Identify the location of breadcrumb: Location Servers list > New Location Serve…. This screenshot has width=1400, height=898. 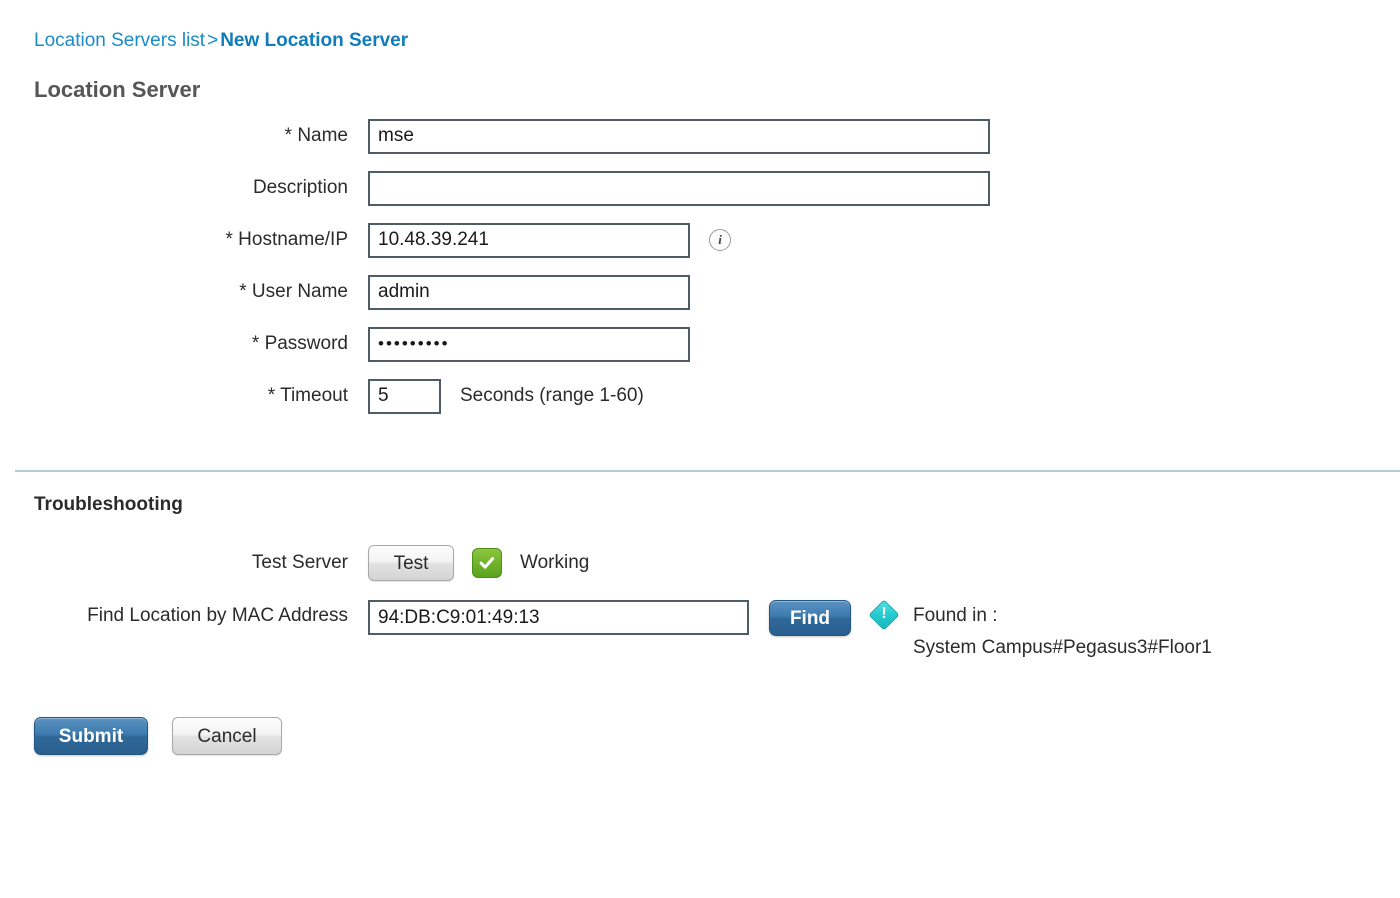
(221, 41).